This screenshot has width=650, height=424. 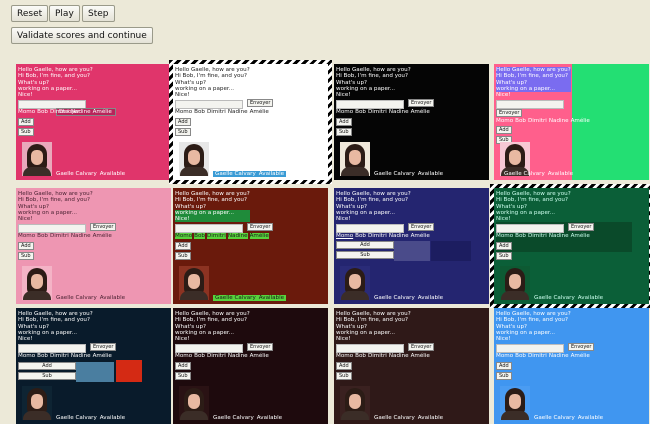 What do you see at coordinates (30, 13) in the screenshot?
I see `reset-button: Reset` at bounding box center [30, 13].